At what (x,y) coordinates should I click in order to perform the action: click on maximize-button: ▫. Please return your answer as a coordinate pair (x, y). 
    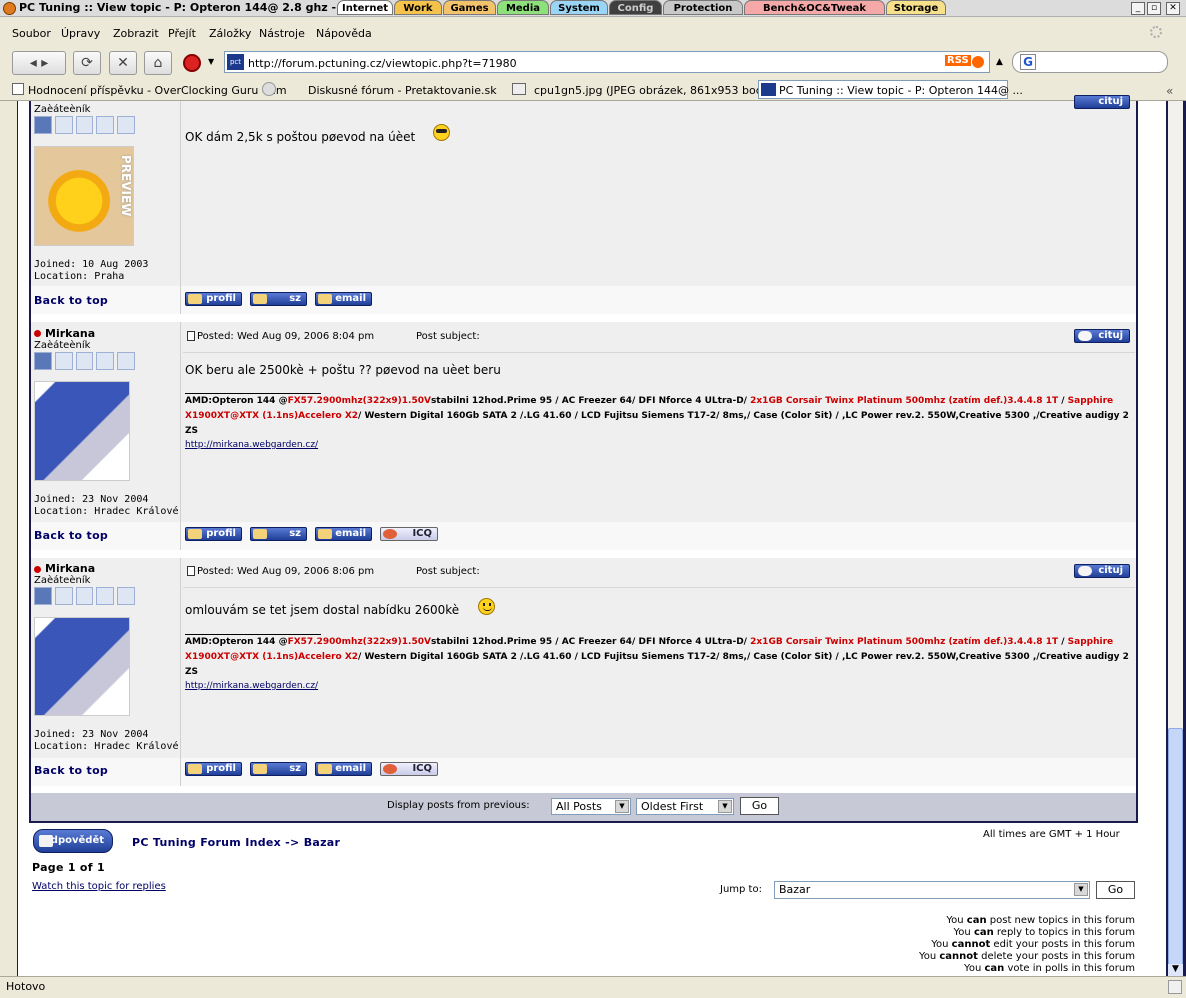
    Looking at the image, I should click on (1154, 8).